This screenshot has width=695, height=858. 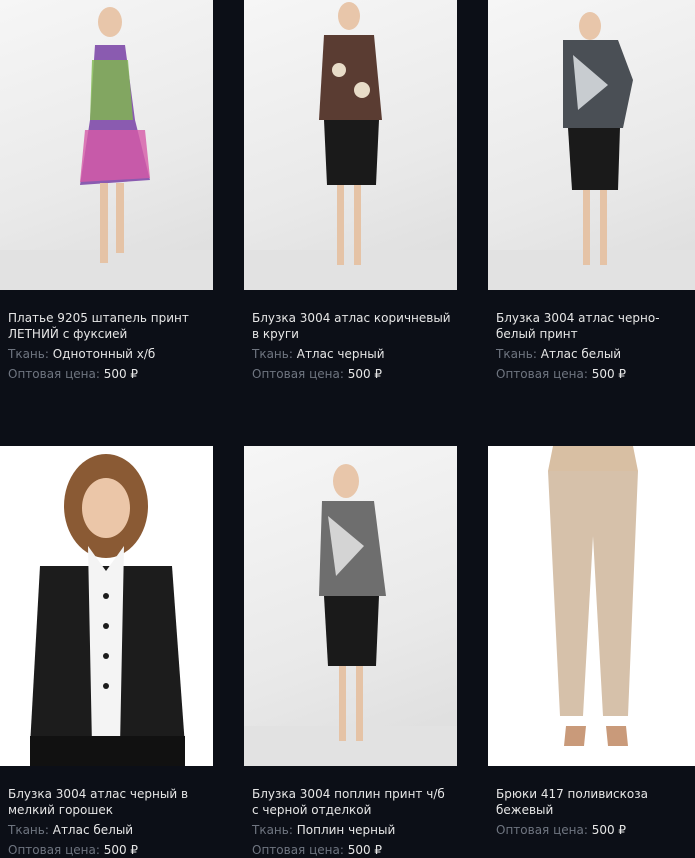 What do you see at coordinates (318, 354) in the screenshot?
I see `fabric-row: Ткань: Атлас черный` at bounding box center [318, 354].